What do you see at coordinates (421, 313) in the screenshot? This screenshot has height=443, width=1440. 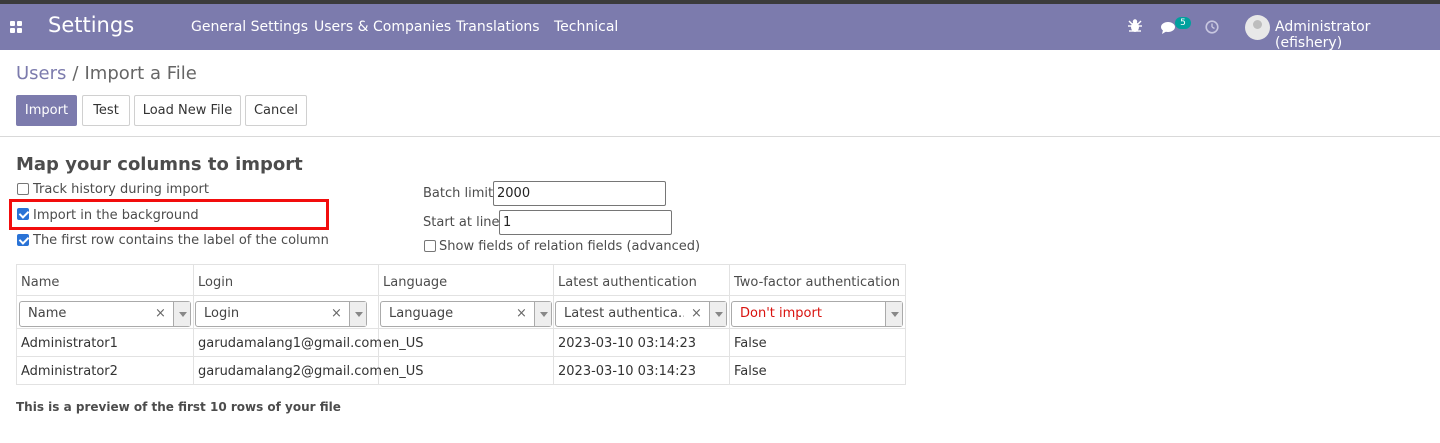 I see `field-mapping-value: Language` at bounding box center [421, 313].